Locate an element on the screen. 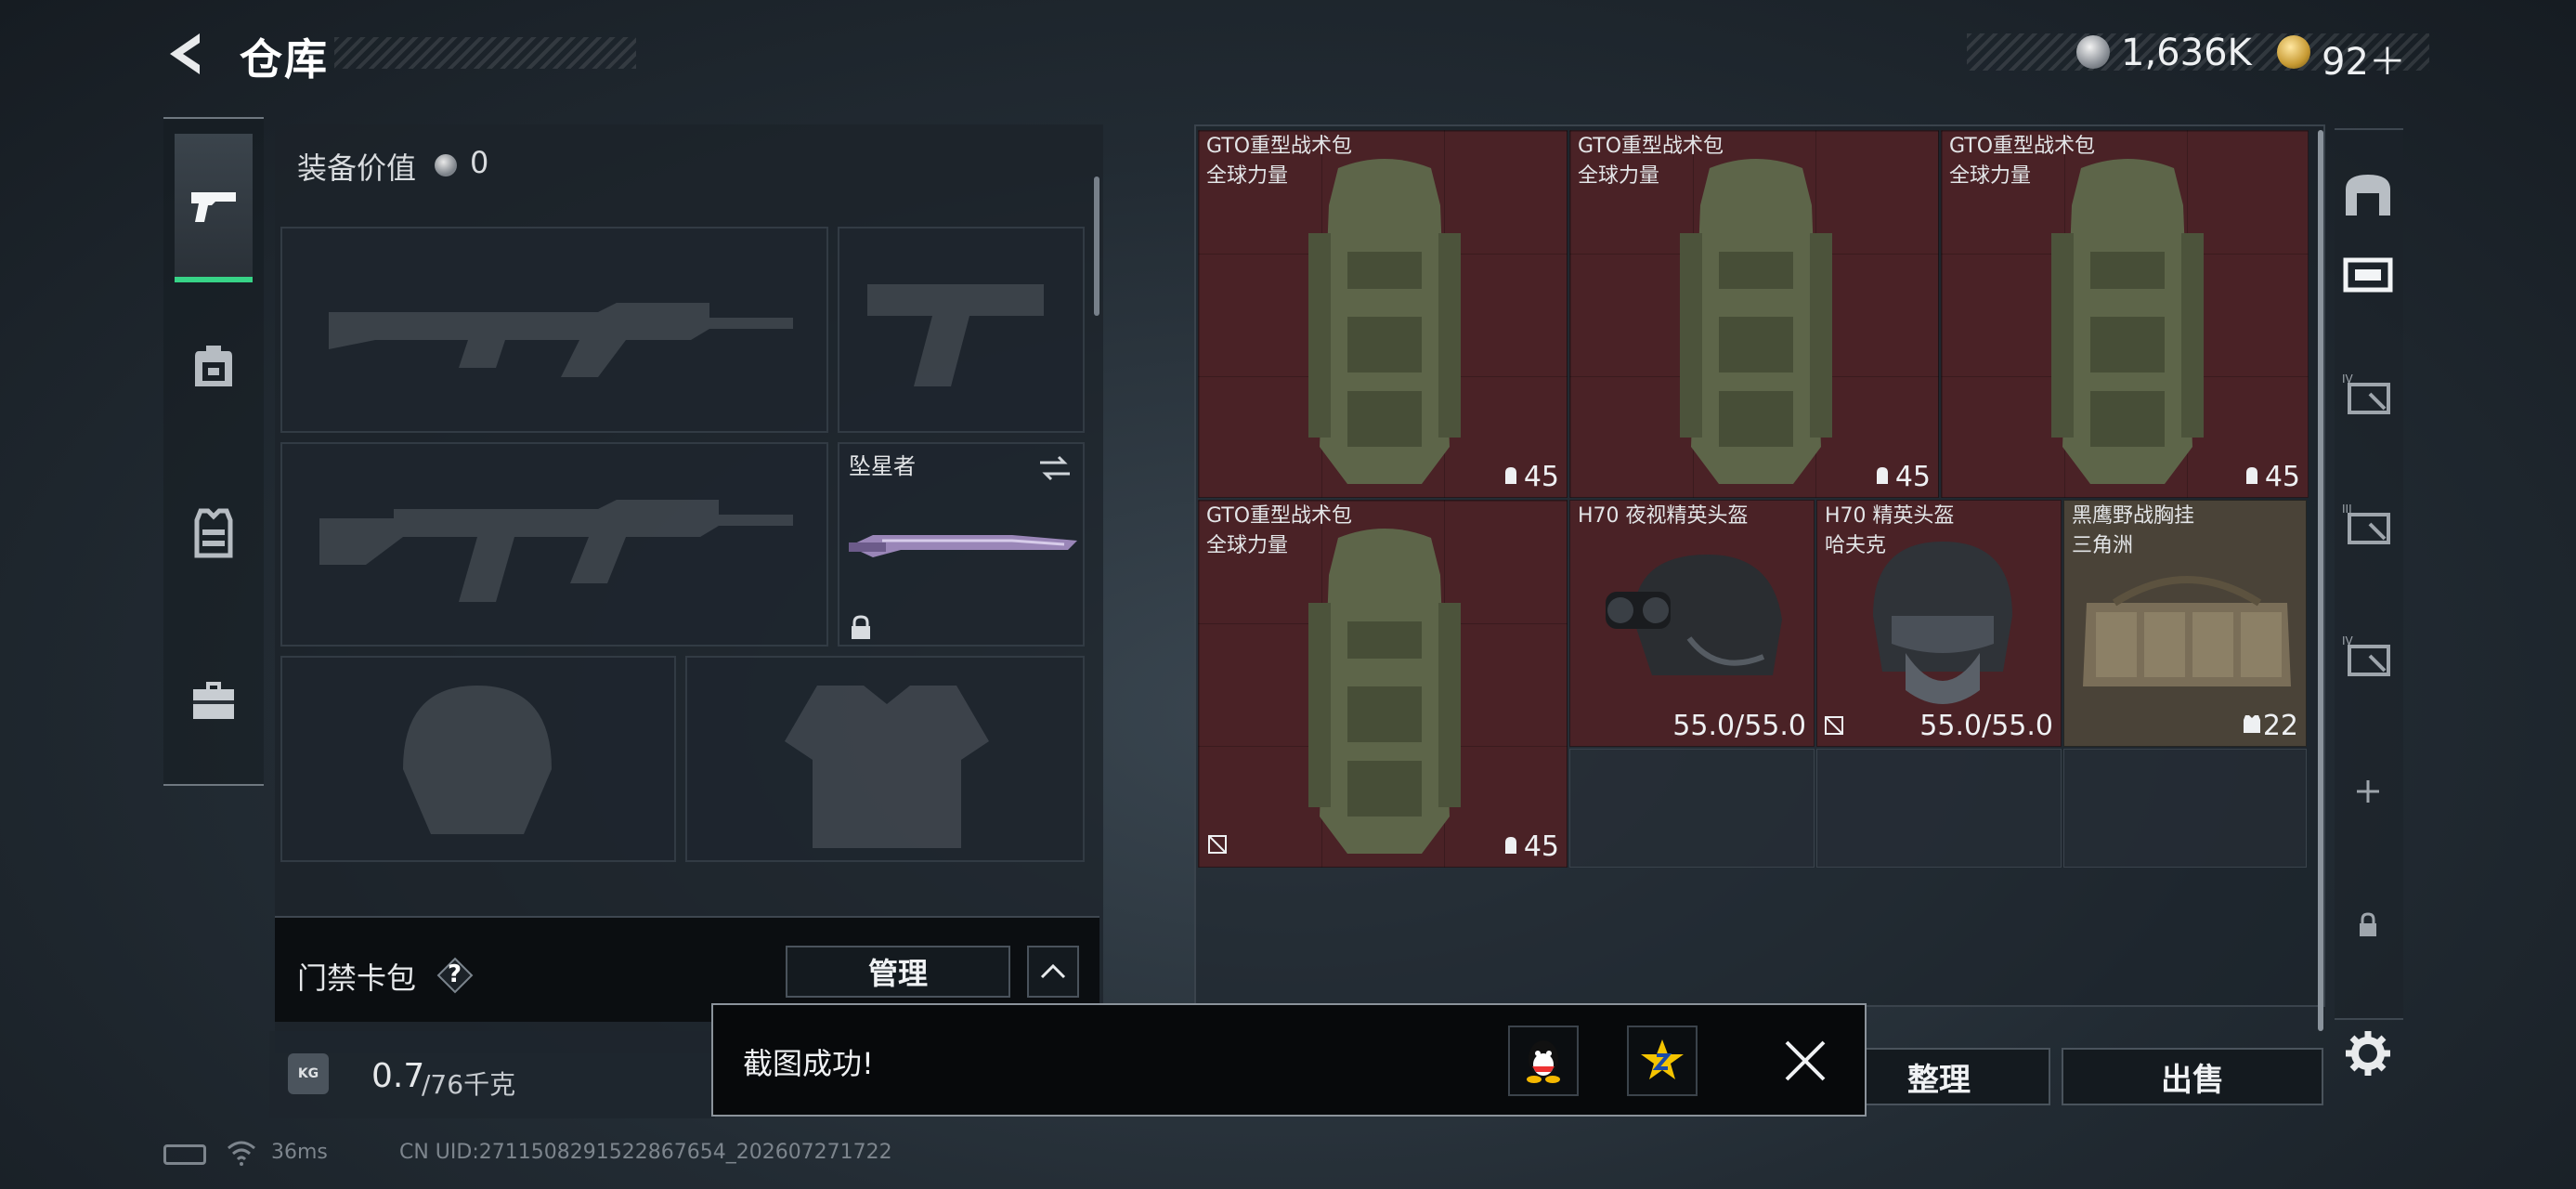 Image resolution: width=2576 pixels, height=1189 pixels. helmet-silhouette-icon is located at coordinates (478, 760).